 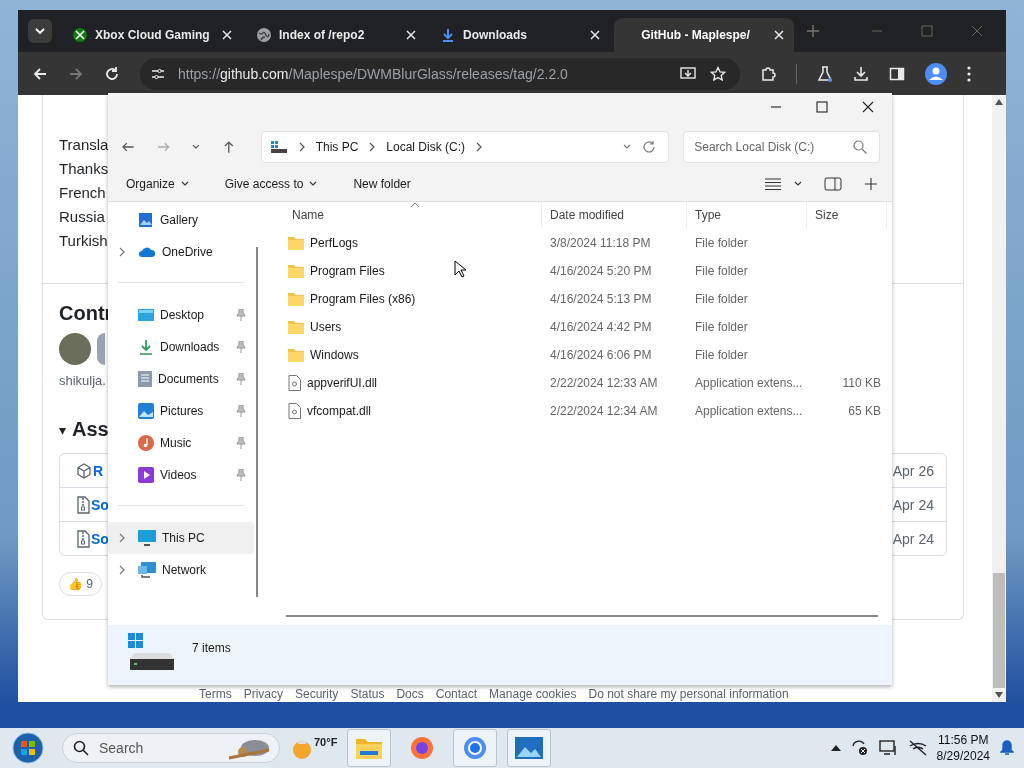 What do you see at coordinates (999, 695) in the screenshot?
I see `scroll-down-icon` at bounding box center [999, 695].